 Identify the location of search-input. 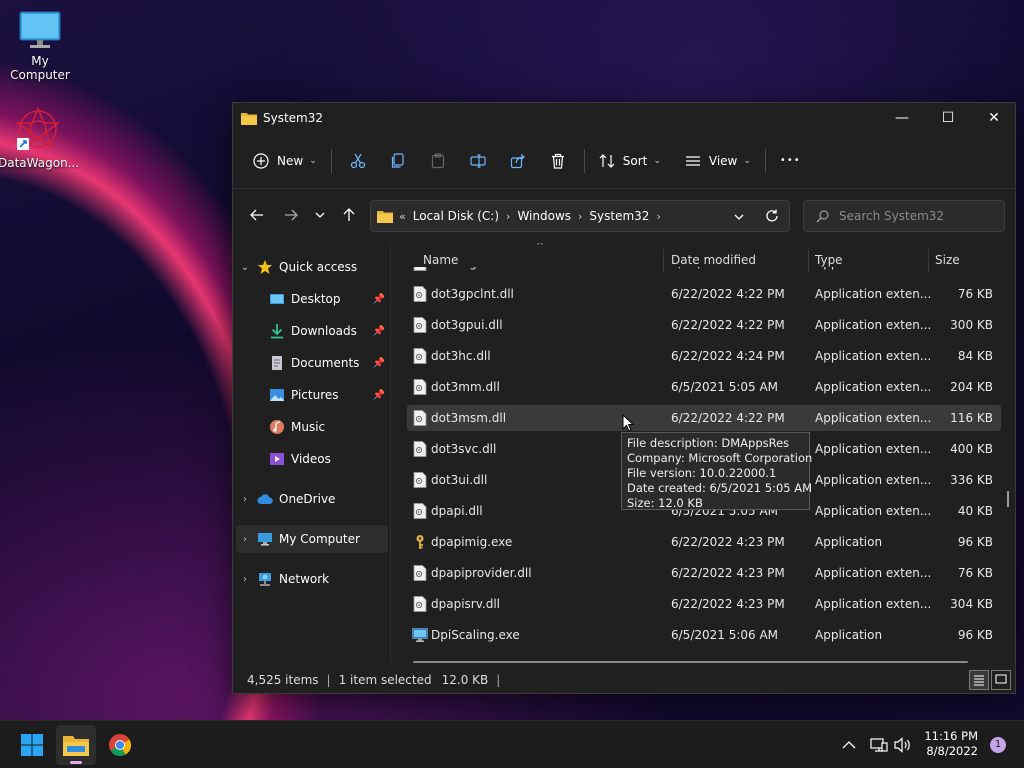
(914, 216).